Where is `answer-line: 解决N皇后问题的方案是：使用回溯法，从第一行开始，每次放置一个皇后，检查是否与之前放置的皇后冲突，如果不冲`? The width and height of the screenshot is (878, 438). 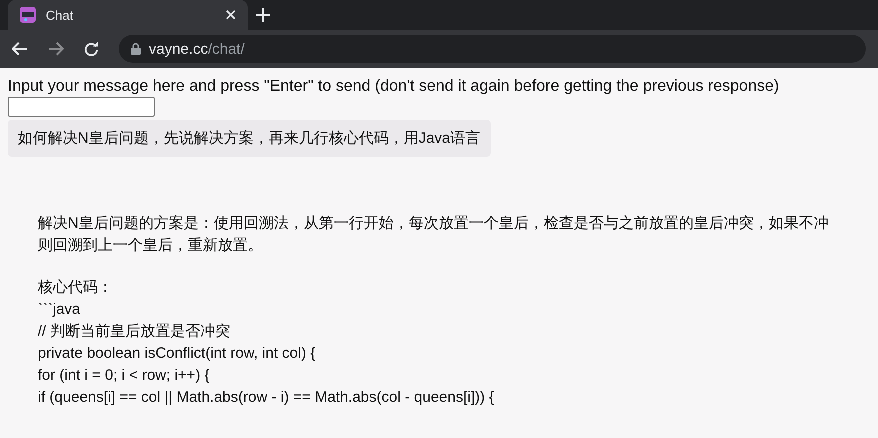 answer-line: 解决N皇后问题的方案是：使用回溯法，从第一行开始，每次放置一个皇后，检查是否与之前放置的皇后冲突，如果不冲 is located at coordinates (433, 224).